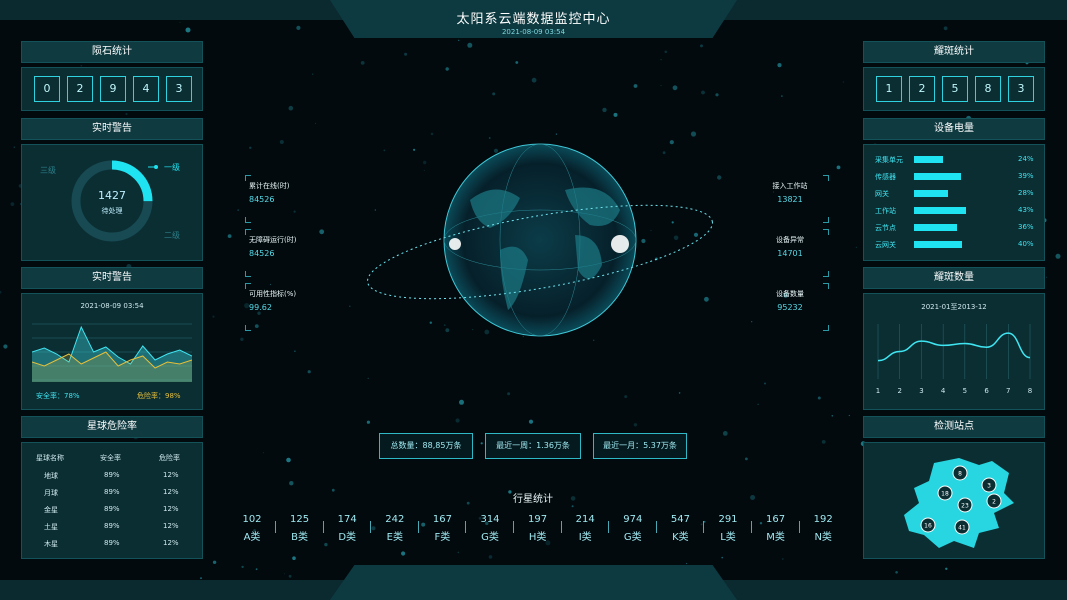  Describe the element at coordinates (882, 194) in the screenshot. I see `power-item-label: 网关` at that location.